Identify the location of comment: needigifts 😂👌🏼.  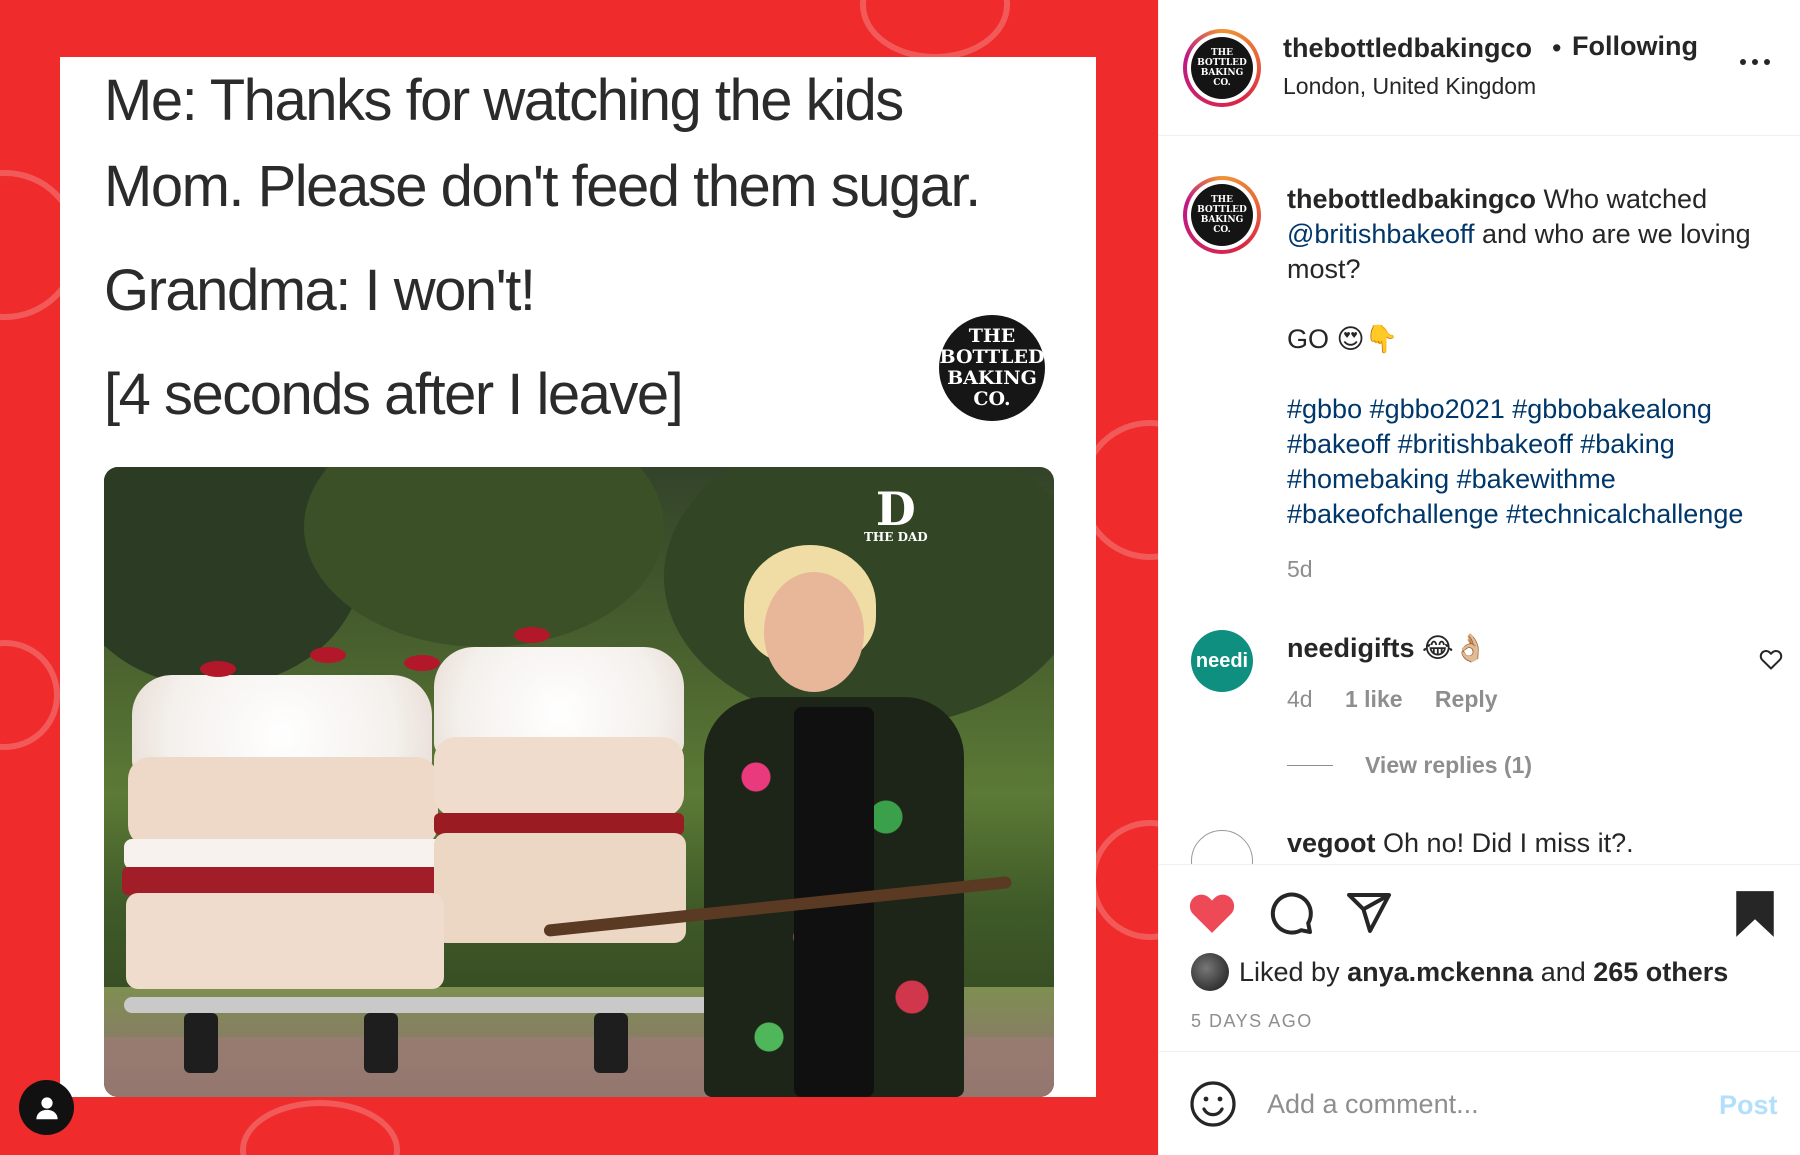
(1387, 648).